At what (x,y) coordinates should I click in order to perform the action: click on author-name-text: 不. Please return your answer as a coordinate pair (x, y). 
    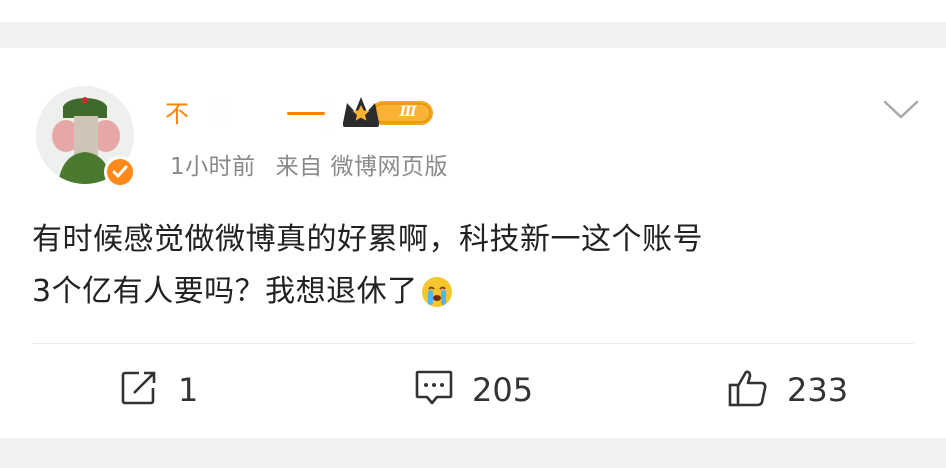
    Looking at the image, I should click on (177, 114).